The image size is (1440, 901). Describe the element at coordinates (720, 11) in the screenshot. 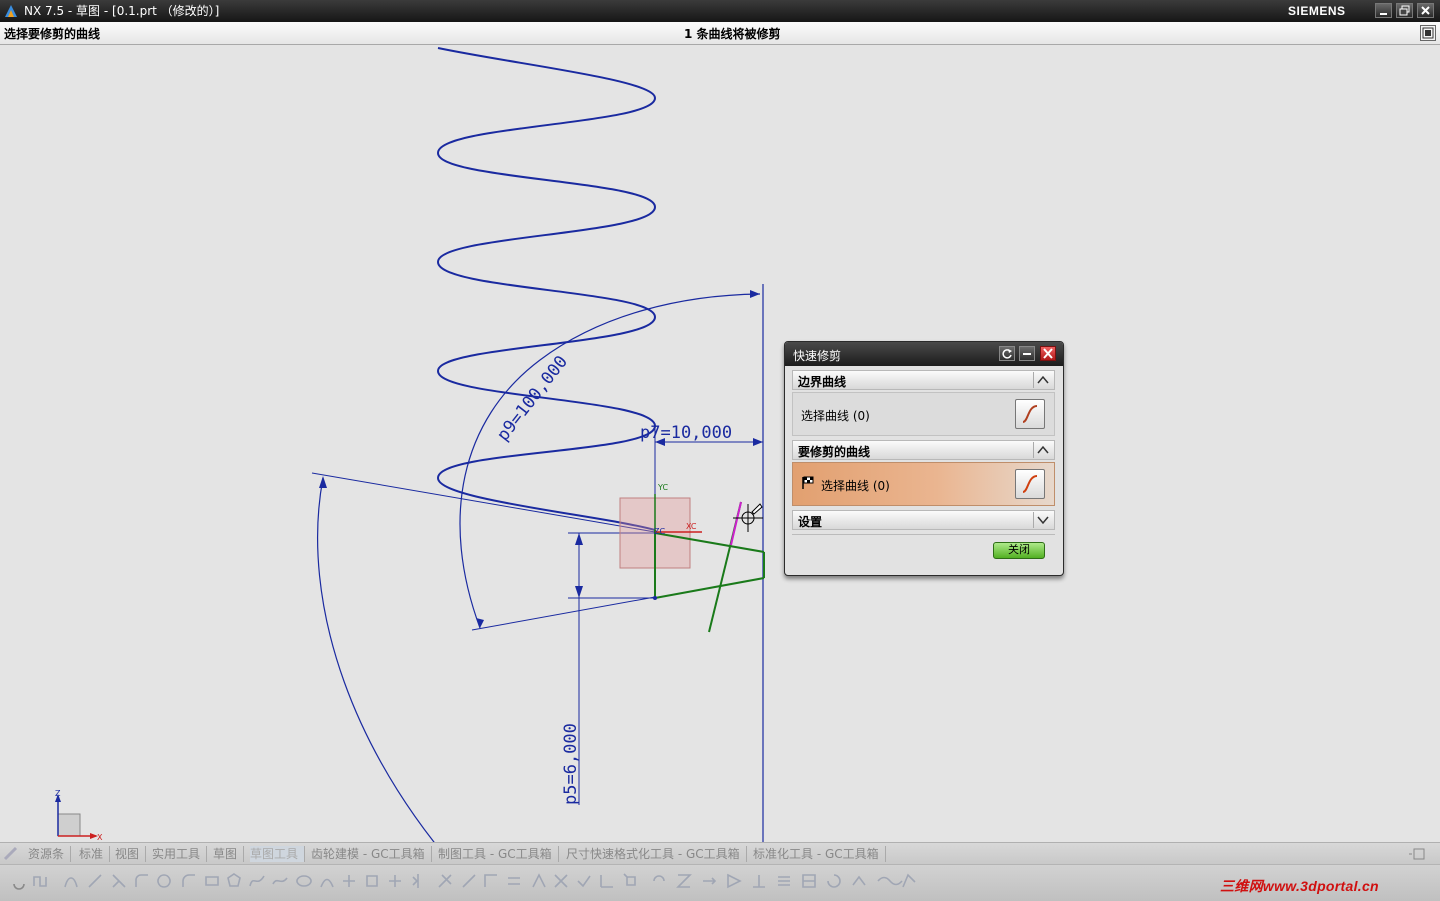

I see `title-bar: NX 7.5 - 草图 - [0.1.prt （修改的）] SIEMENS` at that location.